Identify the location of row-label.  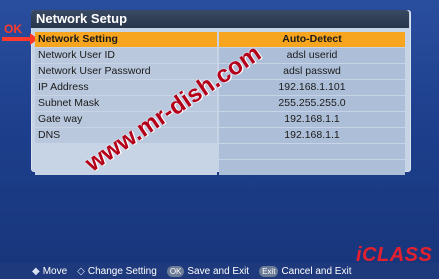
(126, 167).